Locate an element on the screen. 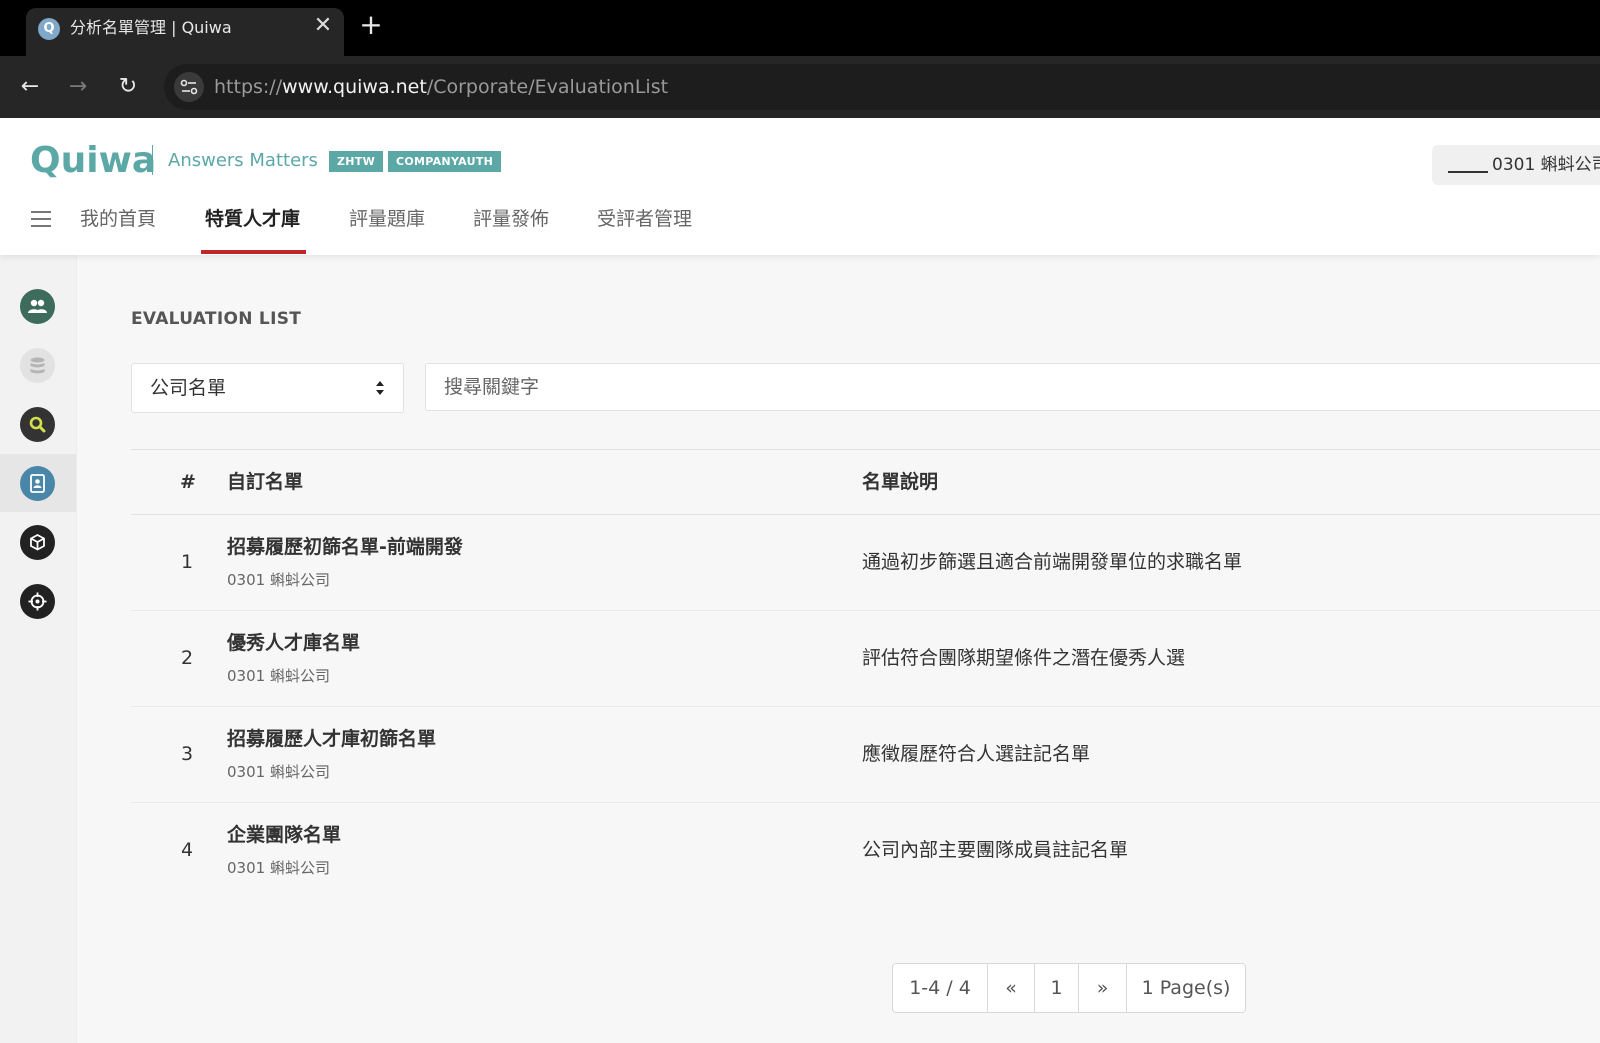 This screenshot has width=1600, height=1043. select-updown-icon is located at coordinates (380, 388).